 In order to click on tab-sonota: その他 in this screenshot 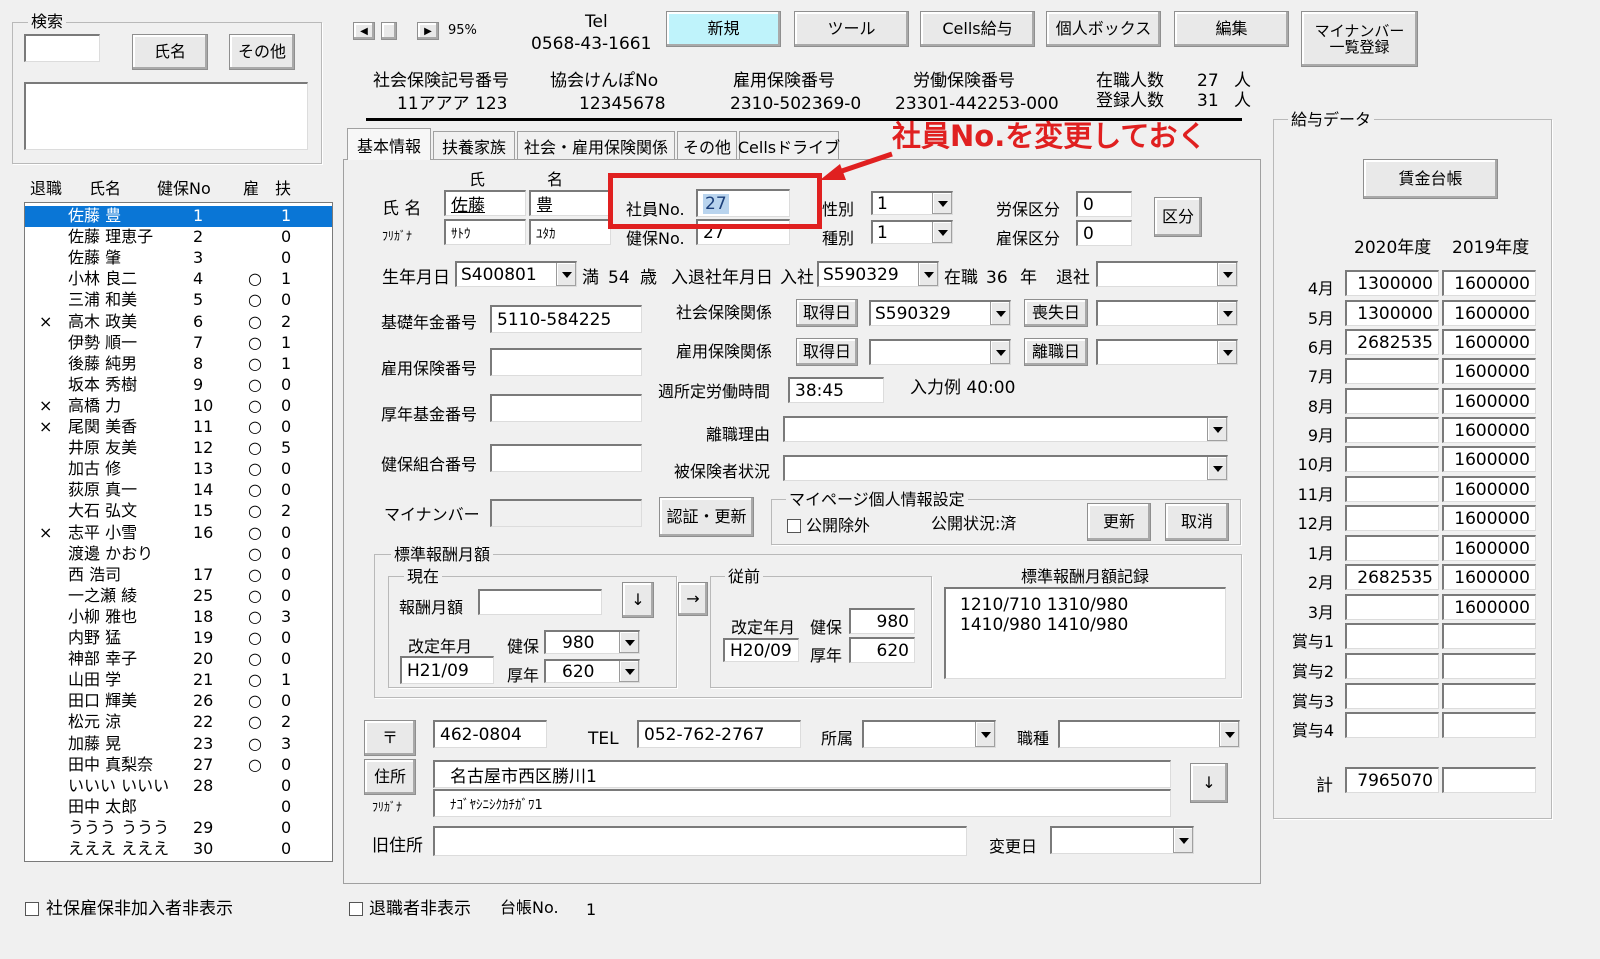, I will do `click(707, 145)`.